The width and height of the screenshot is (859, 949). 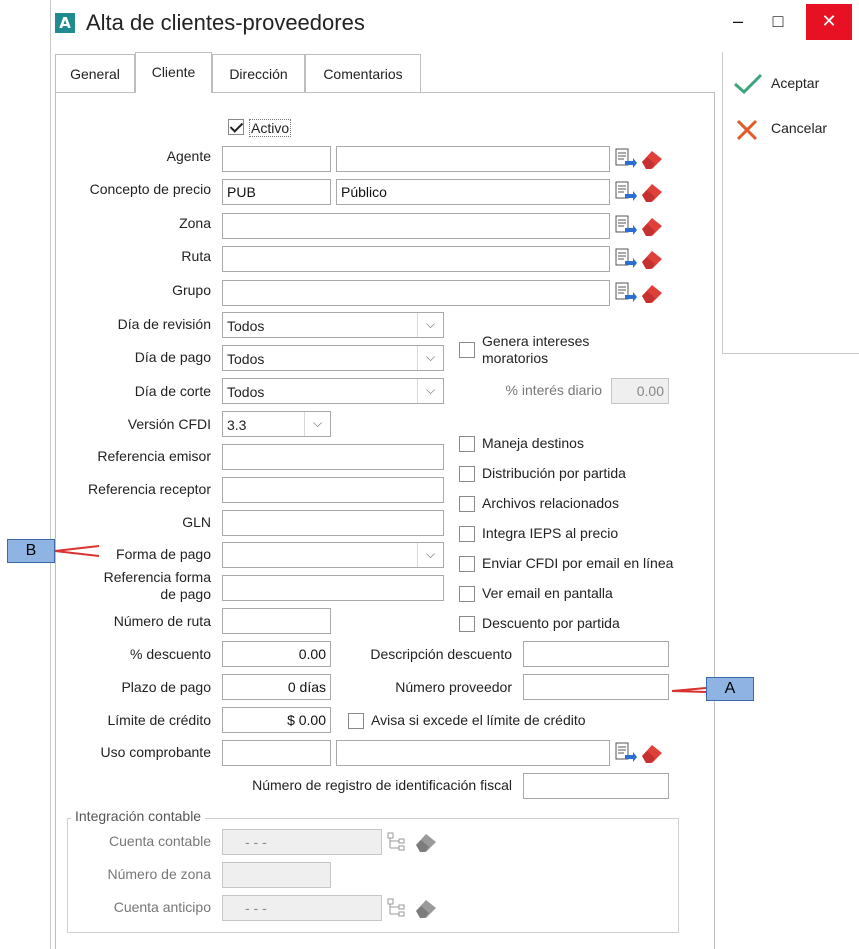 What do you see at coordinates (188, 156) in the screenshot?
I see `agente-label: Agente` at bounding box center [188, 156].